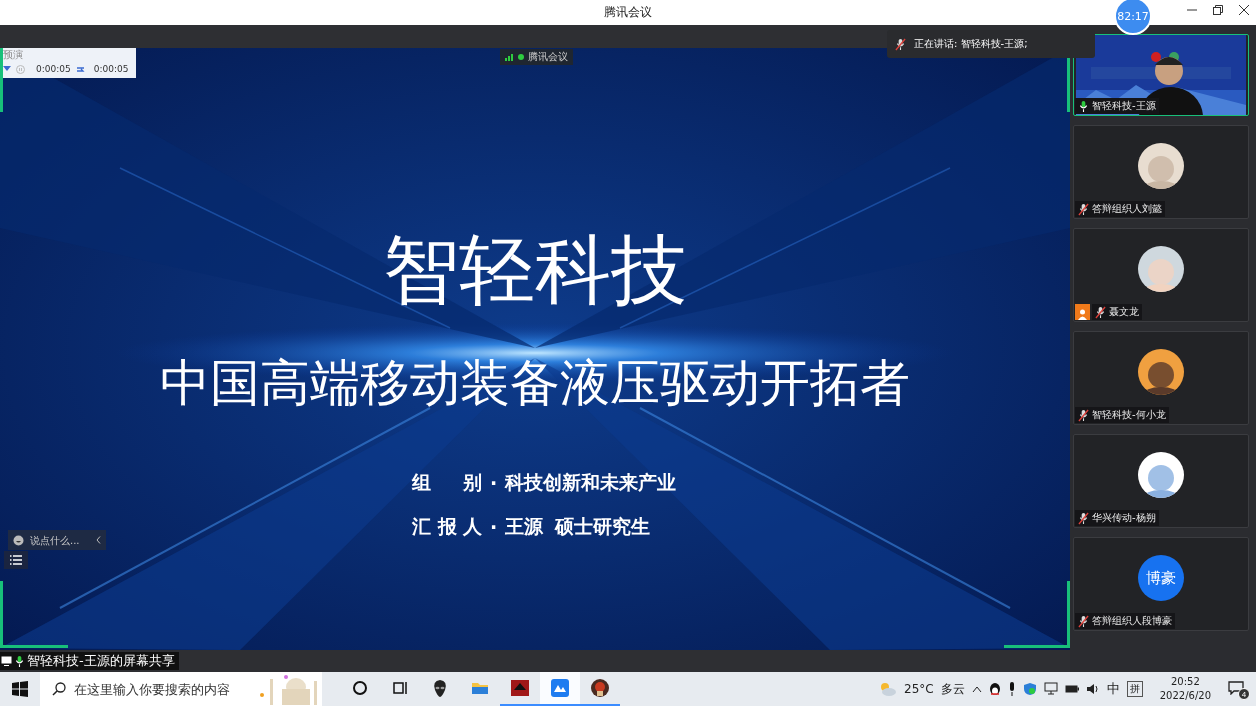  Describe the element at coordinates (535, 270) in the screenshot. I see `slide-title: 智轻科技` at that location.